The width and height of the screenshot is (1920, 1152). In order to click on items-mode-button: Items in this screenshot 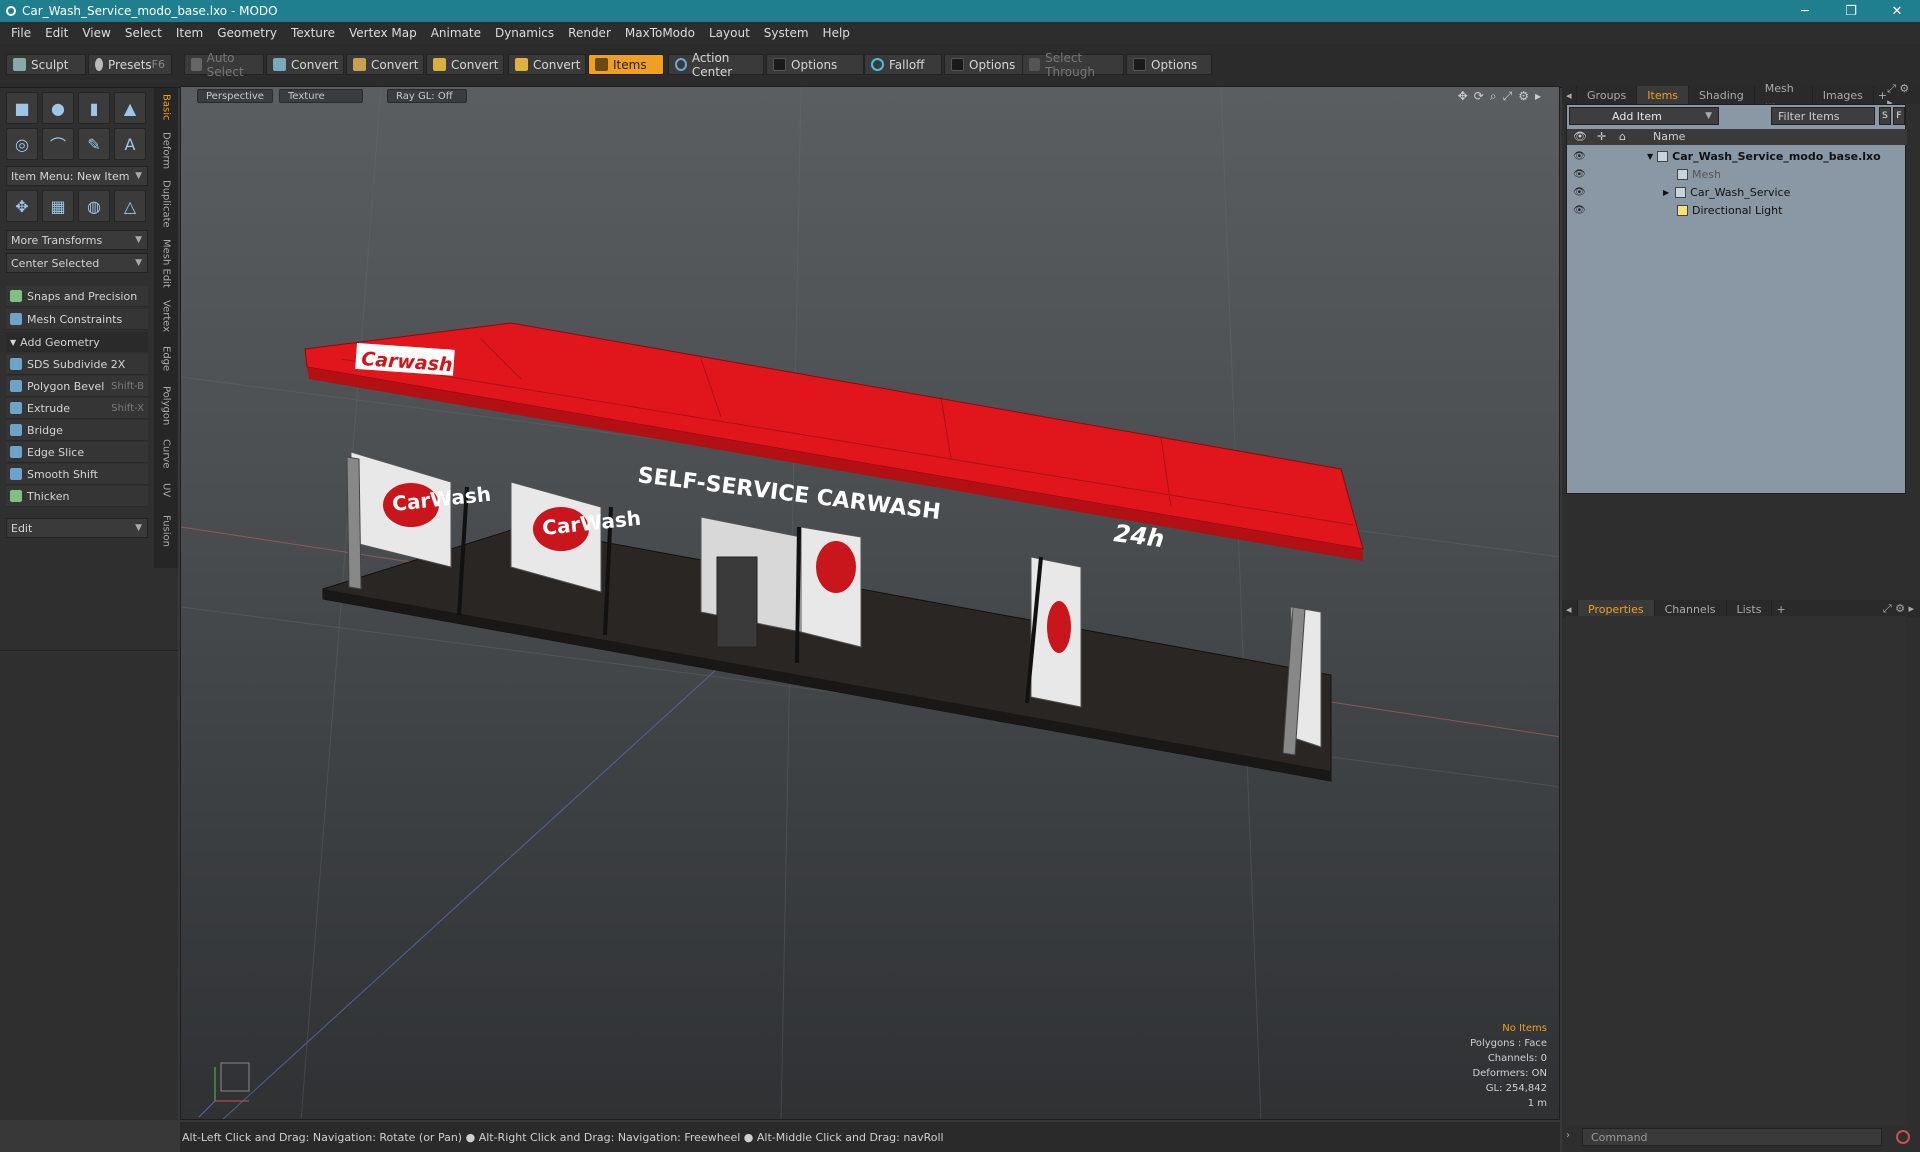, I will do `click(626, 64)`.